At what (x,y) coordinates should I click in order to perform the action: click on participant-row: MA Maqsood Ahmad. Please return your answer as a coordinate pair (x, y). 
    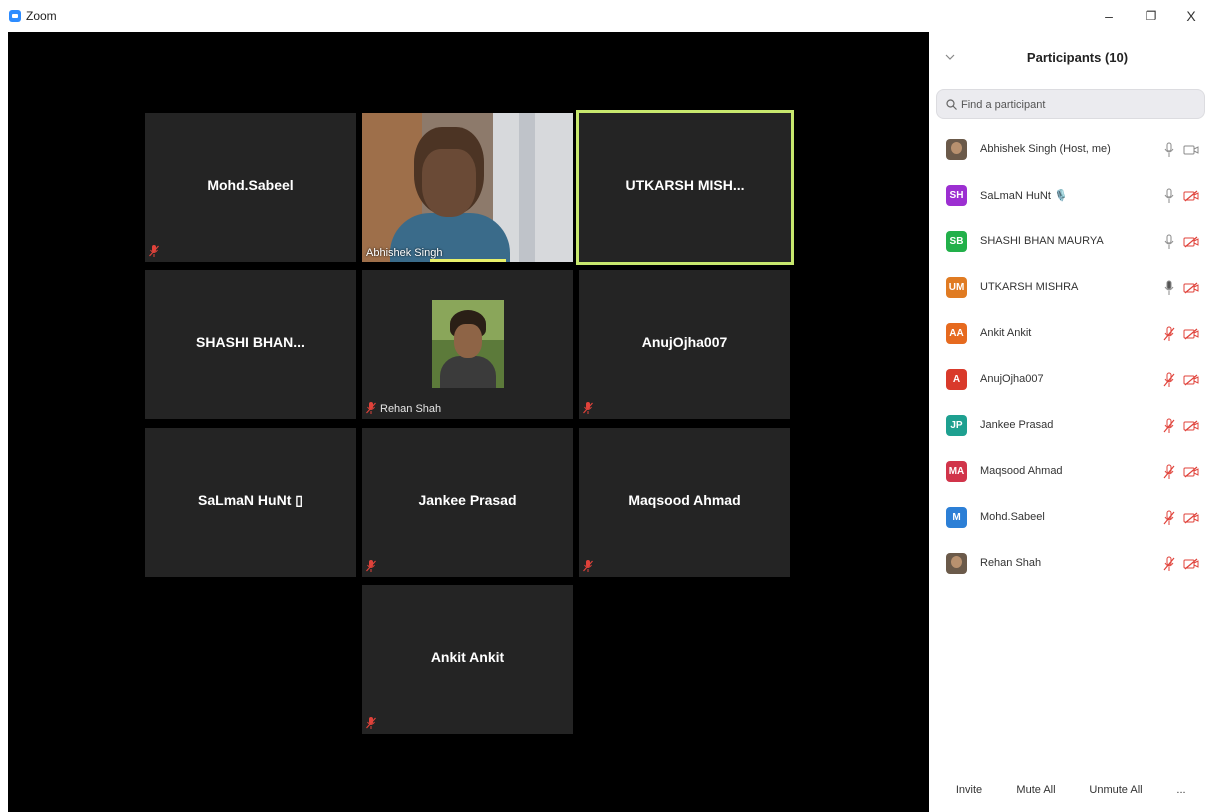
    Looking at the image, I should click on (1067, 473).